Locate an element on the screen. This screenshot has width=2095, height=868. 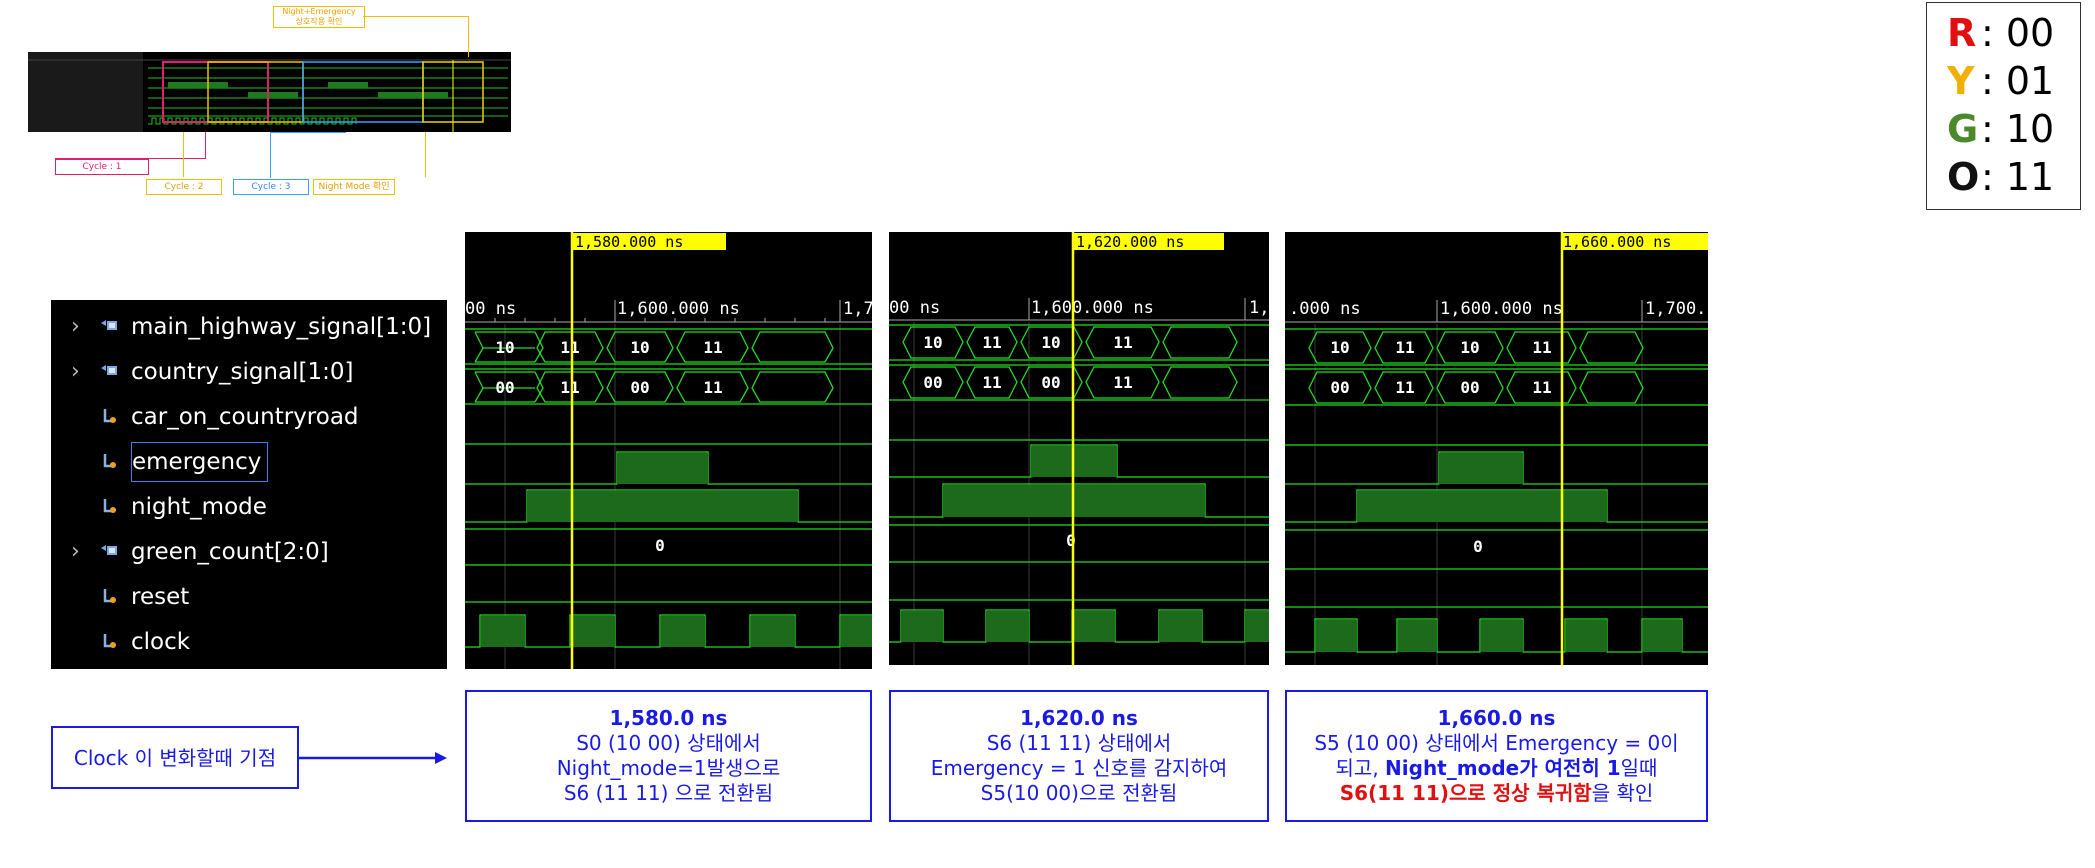
legend-value: : 01 is located at coordinates (2018, 81).